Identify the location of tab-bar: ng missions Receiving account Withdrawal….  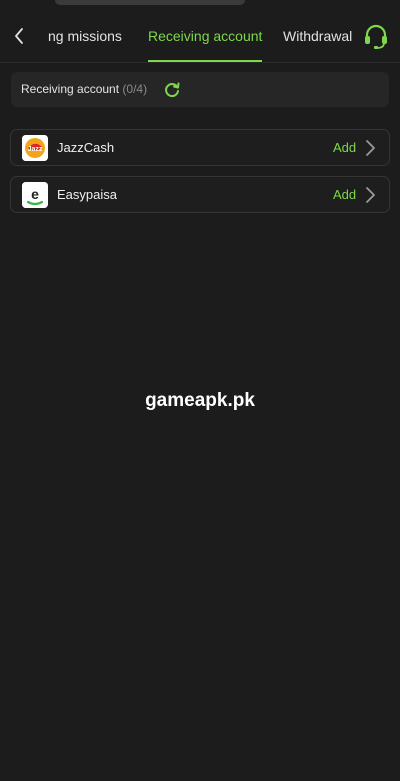
(200, 37).